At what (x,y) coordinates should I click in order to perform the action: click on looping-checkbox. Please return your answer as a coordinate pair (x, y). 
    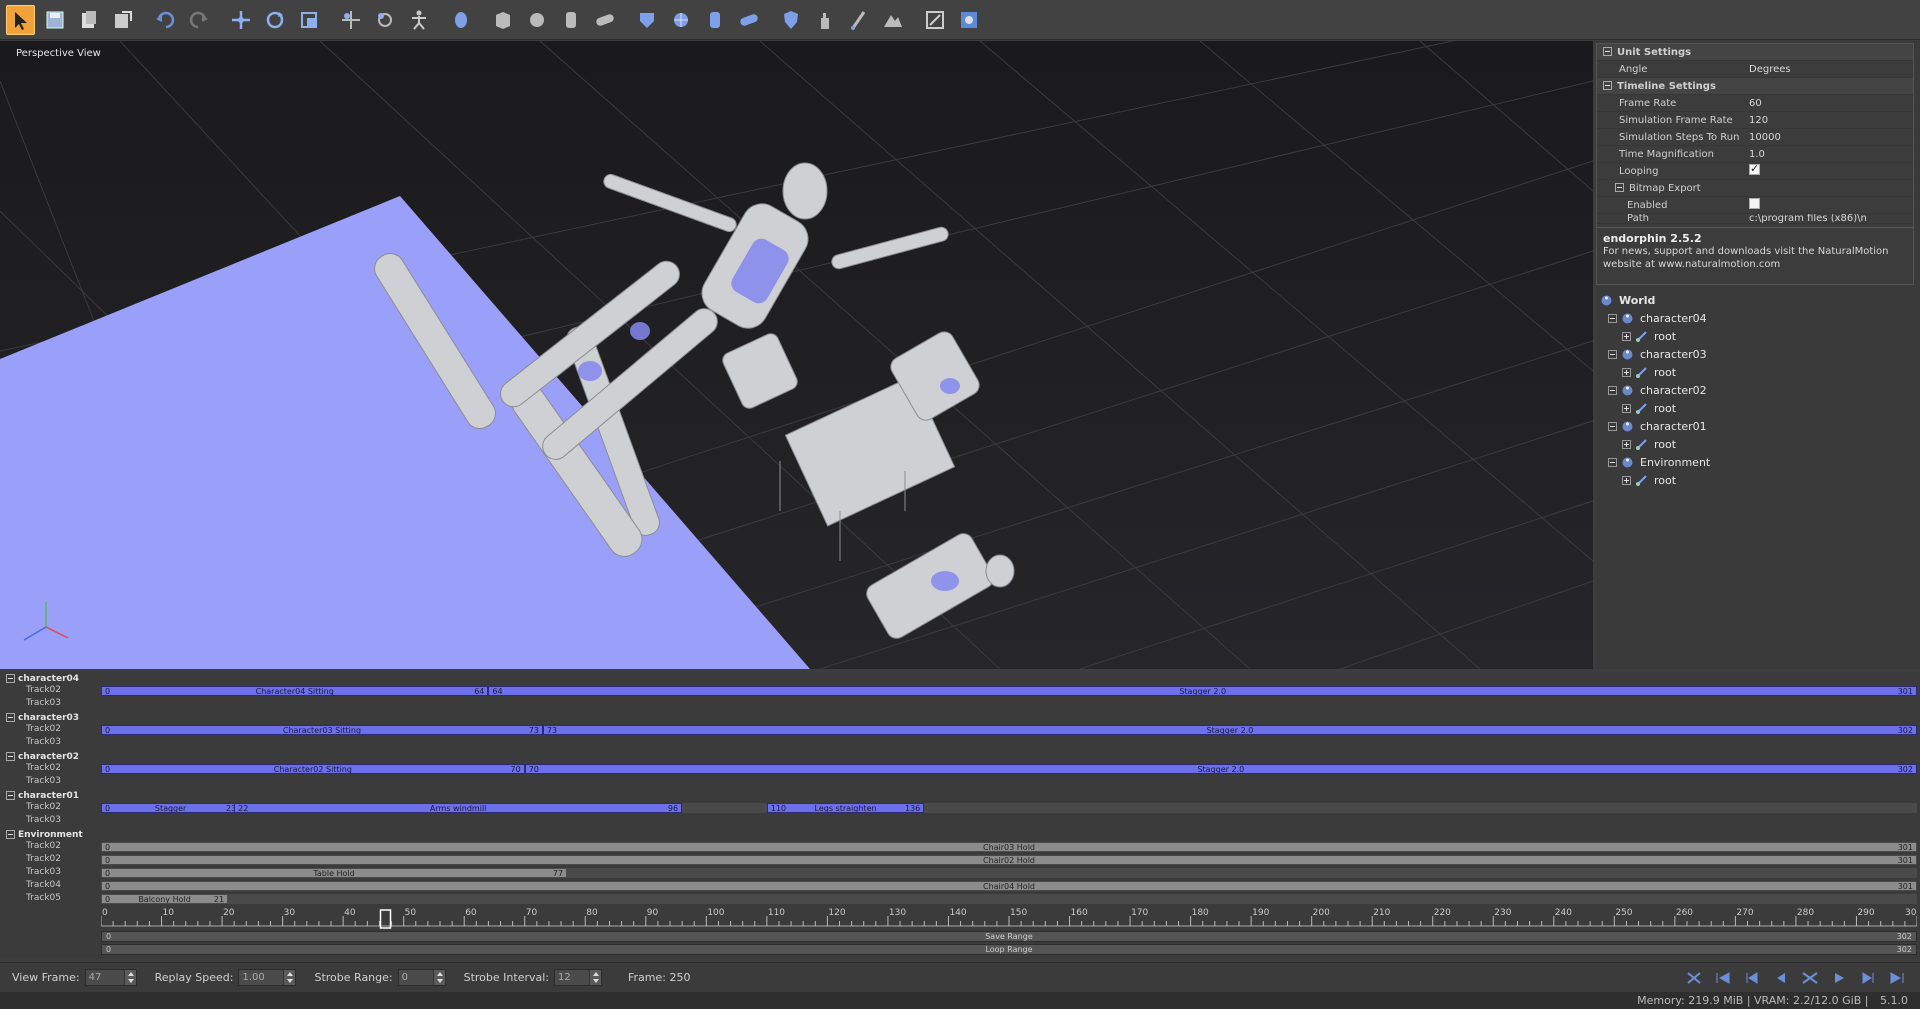
    Looking at the image, I should click on (1754, 168).